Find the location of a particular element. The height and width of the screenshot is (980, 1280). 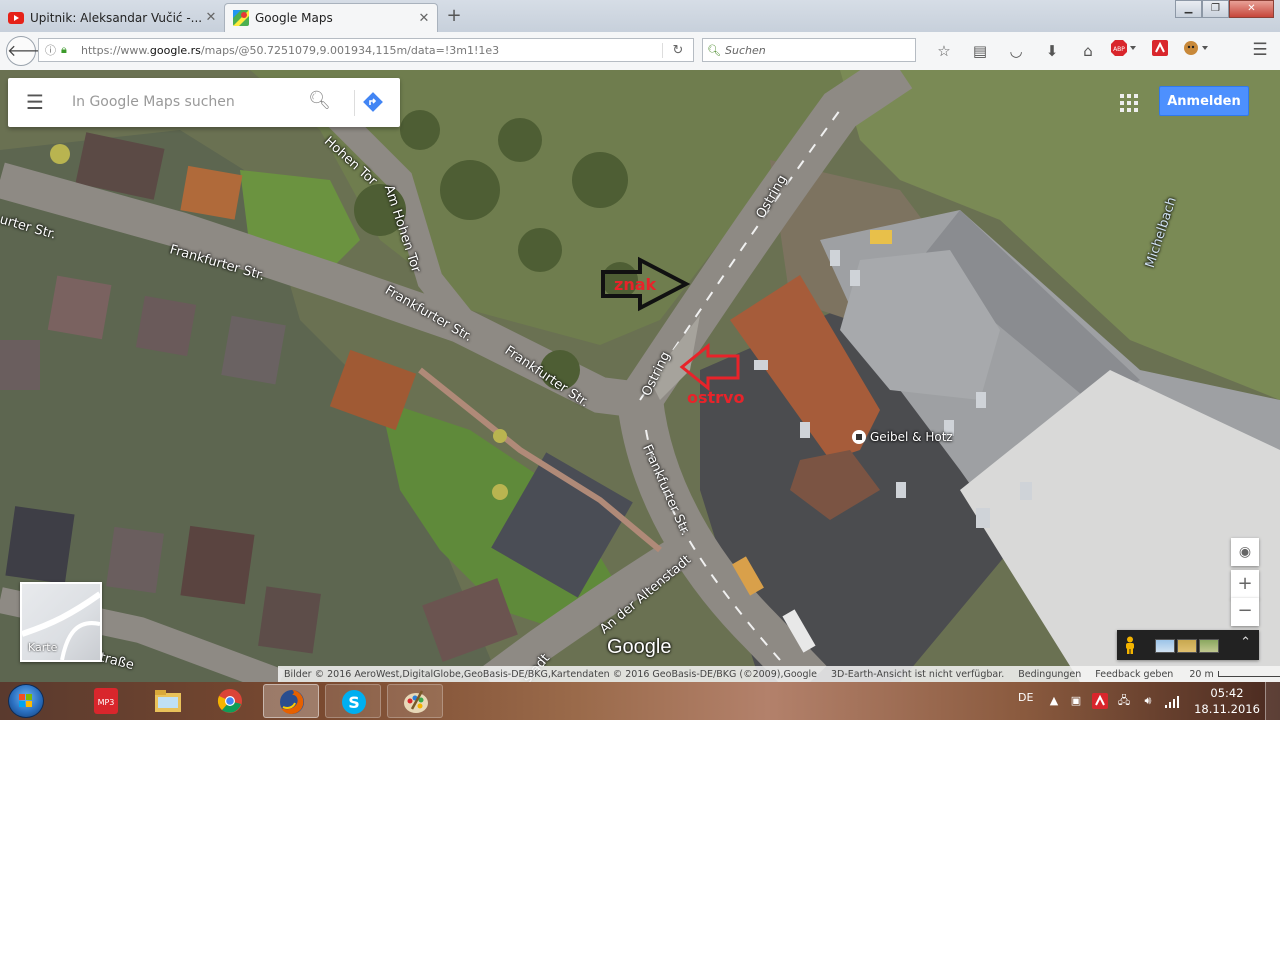

google-maps-icon is located at coordinates (241, 18).